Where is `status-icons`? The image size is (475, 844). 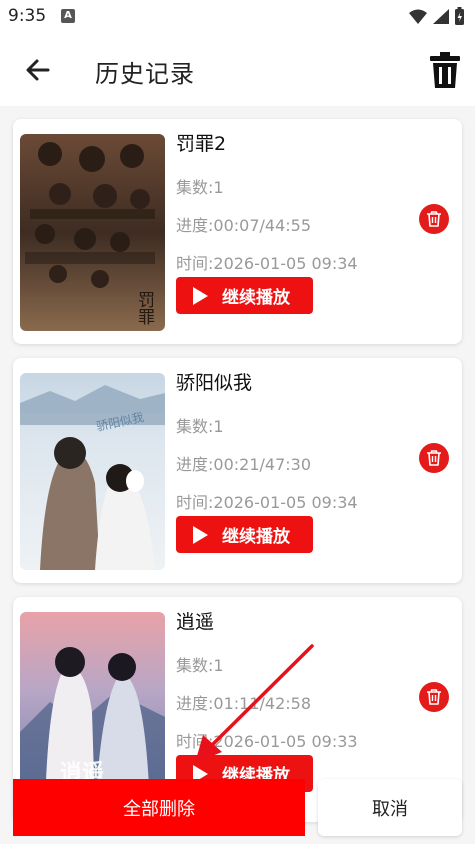 status-icons is located at coordinates (437, 17).